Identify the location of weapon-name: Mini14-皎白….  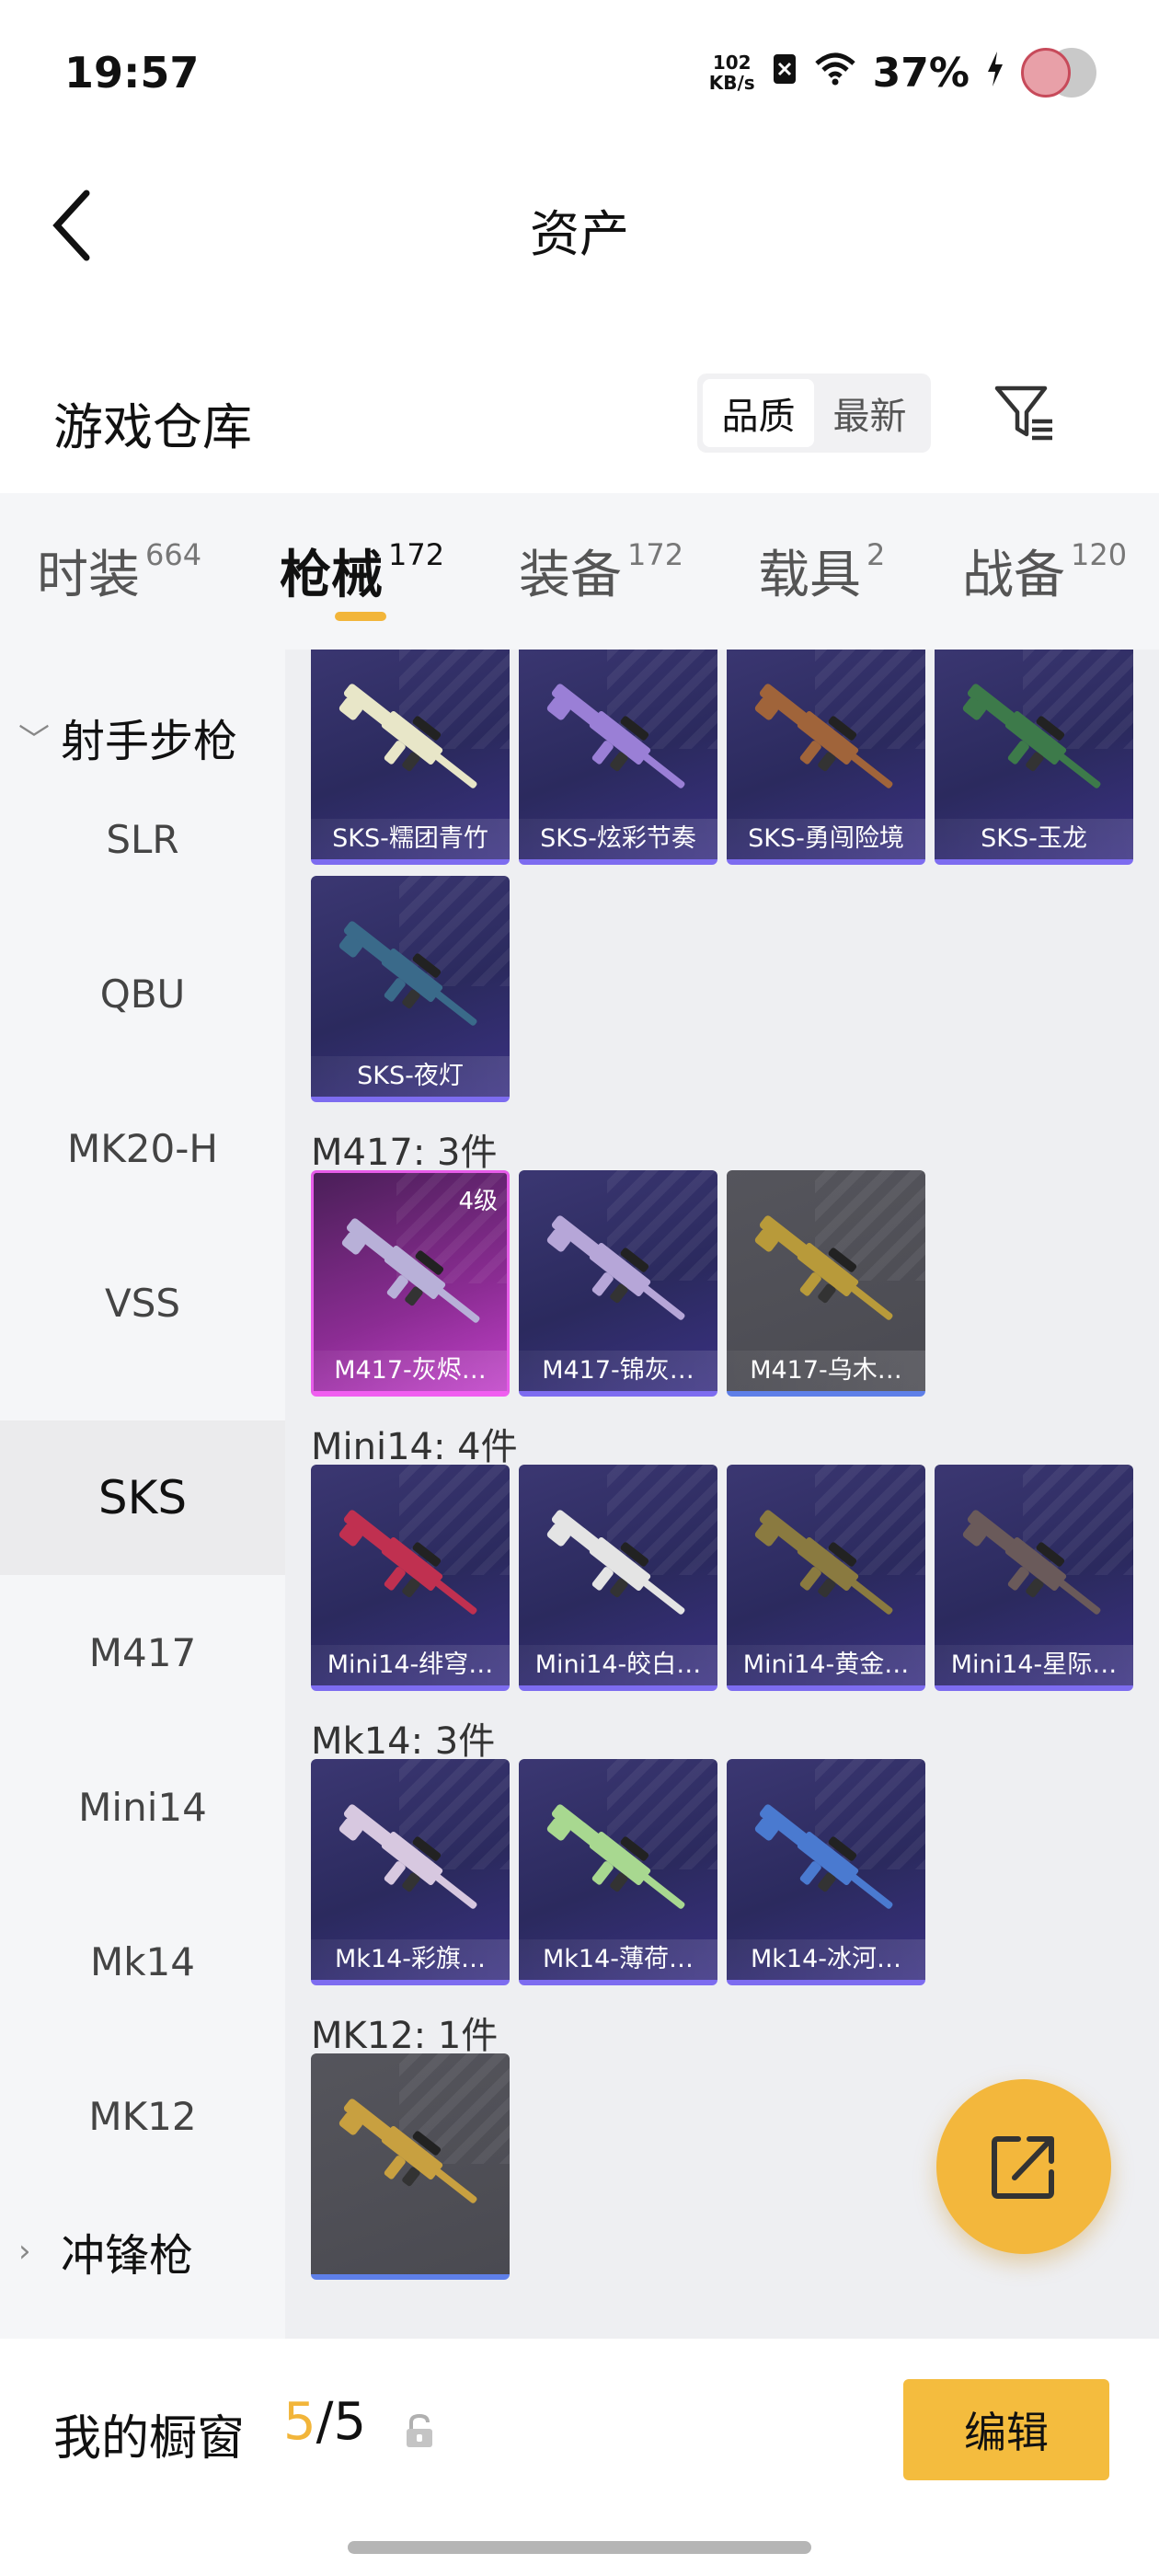
(618, 1665).